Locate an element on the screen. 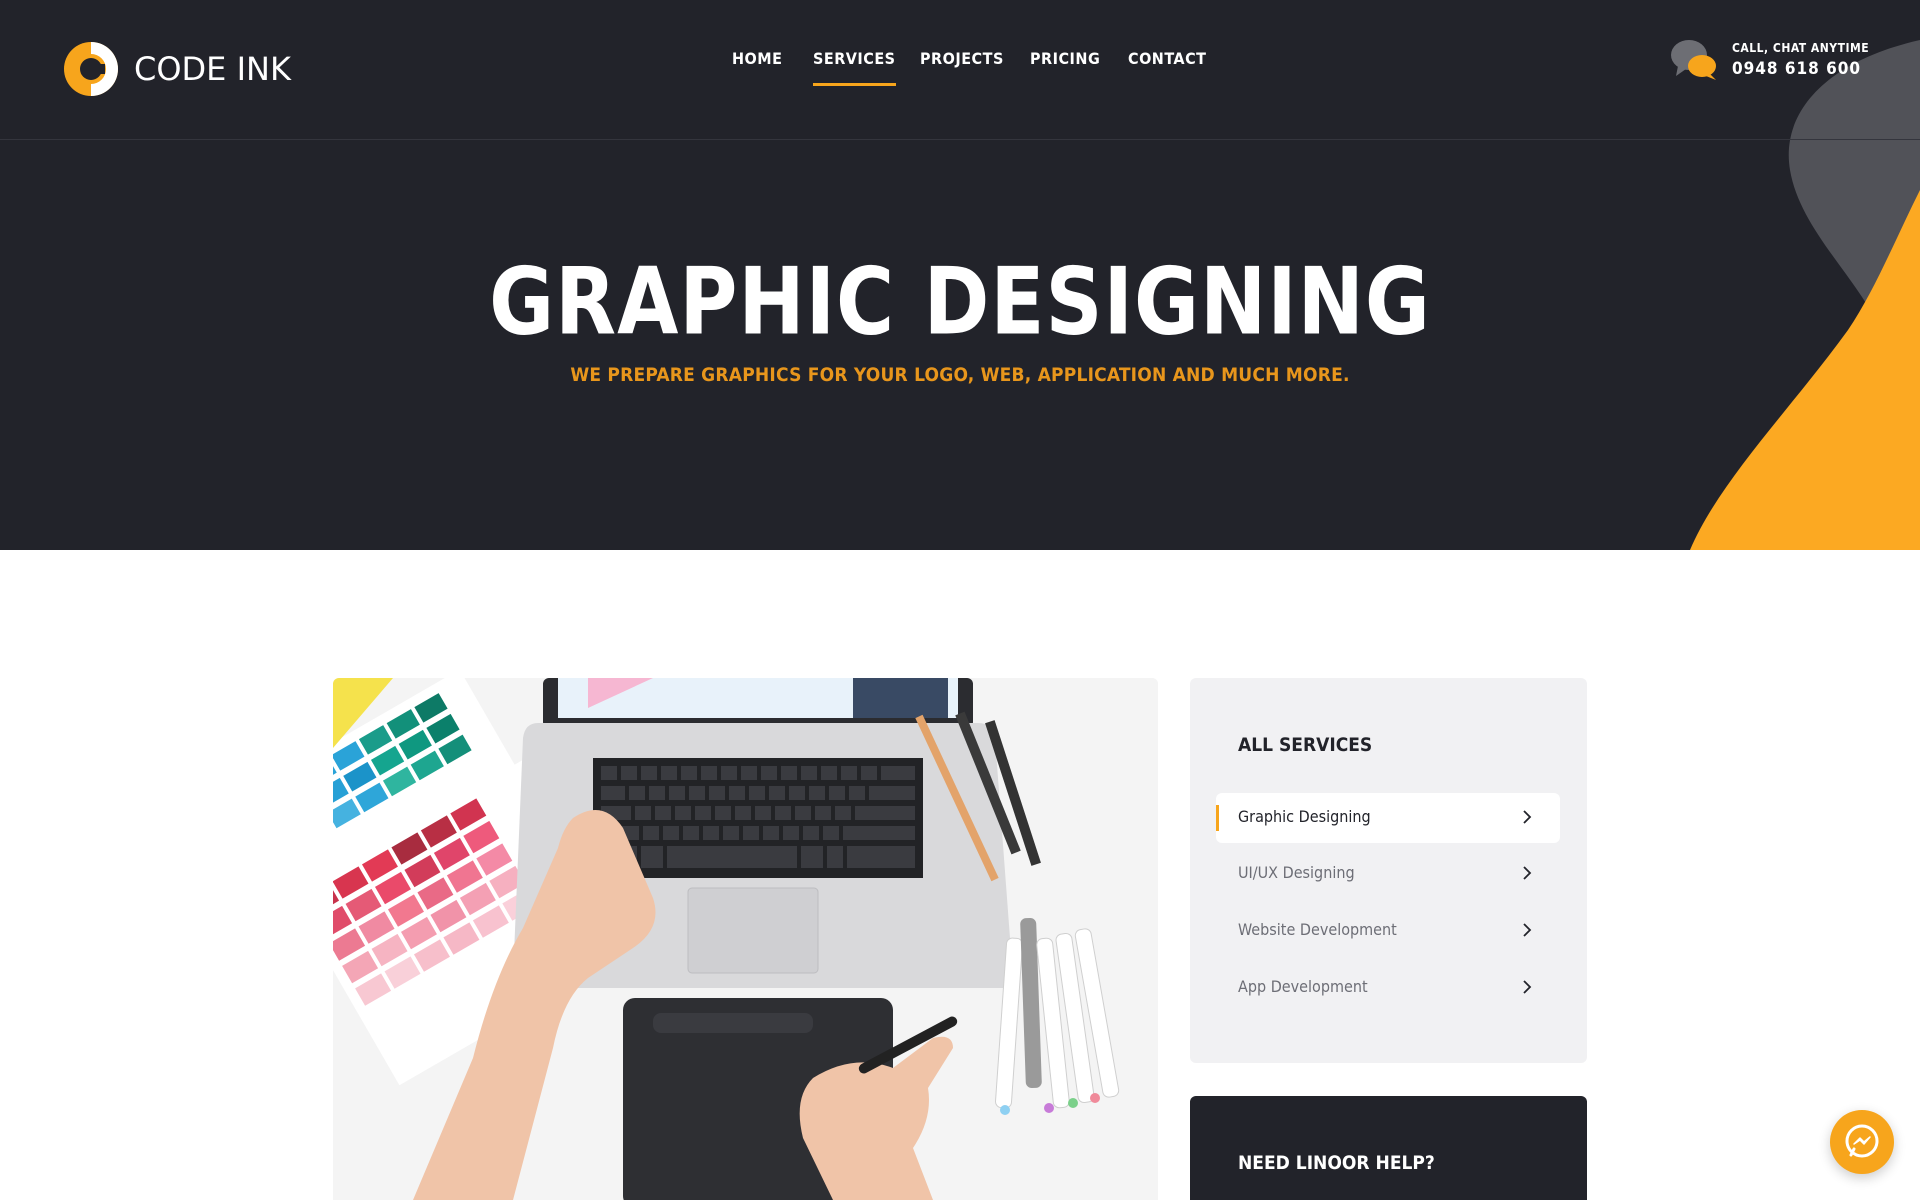 The image size is (1920, 1200). nav-item-projects: PROJECTS is located at coordinates (962, 64).